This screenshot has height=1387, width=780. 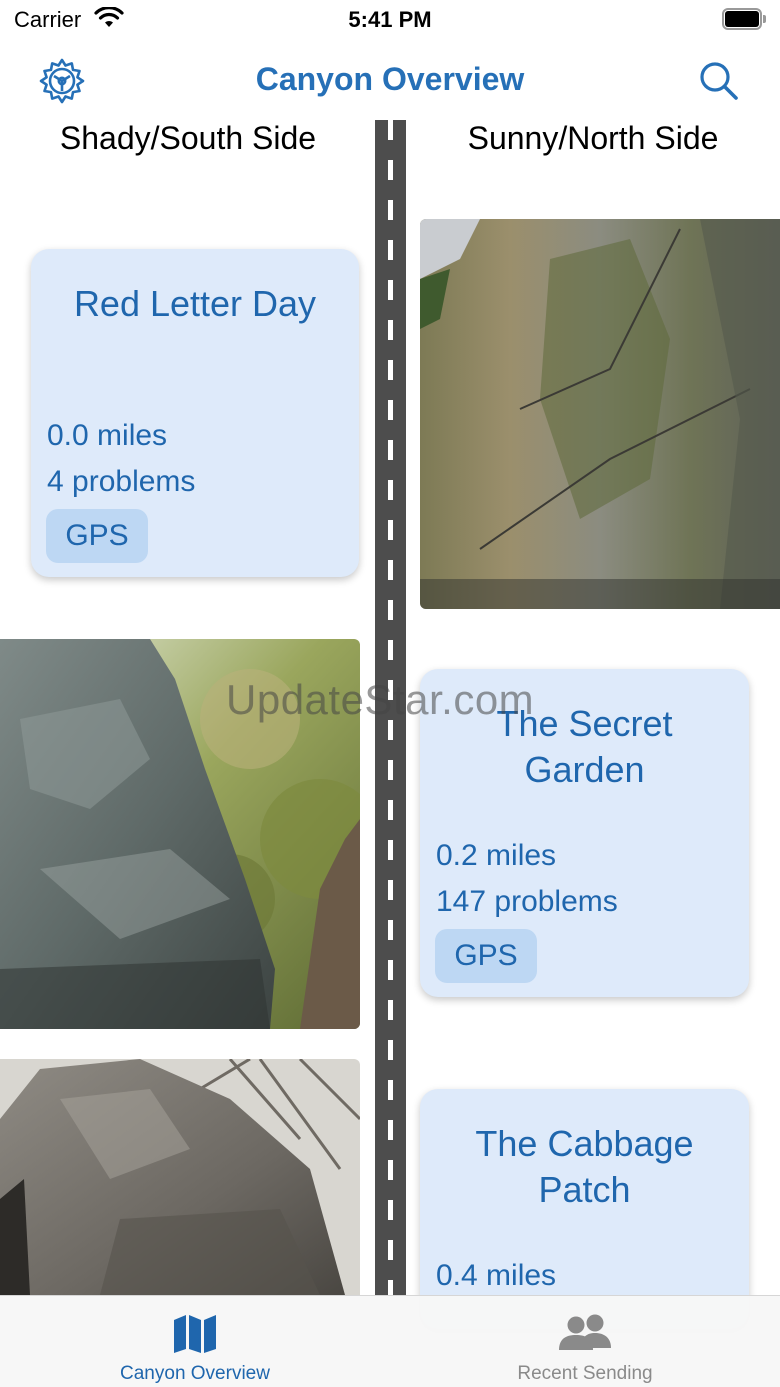 I want to click on clock: 5:41 PM, so click(x=390, y=19).